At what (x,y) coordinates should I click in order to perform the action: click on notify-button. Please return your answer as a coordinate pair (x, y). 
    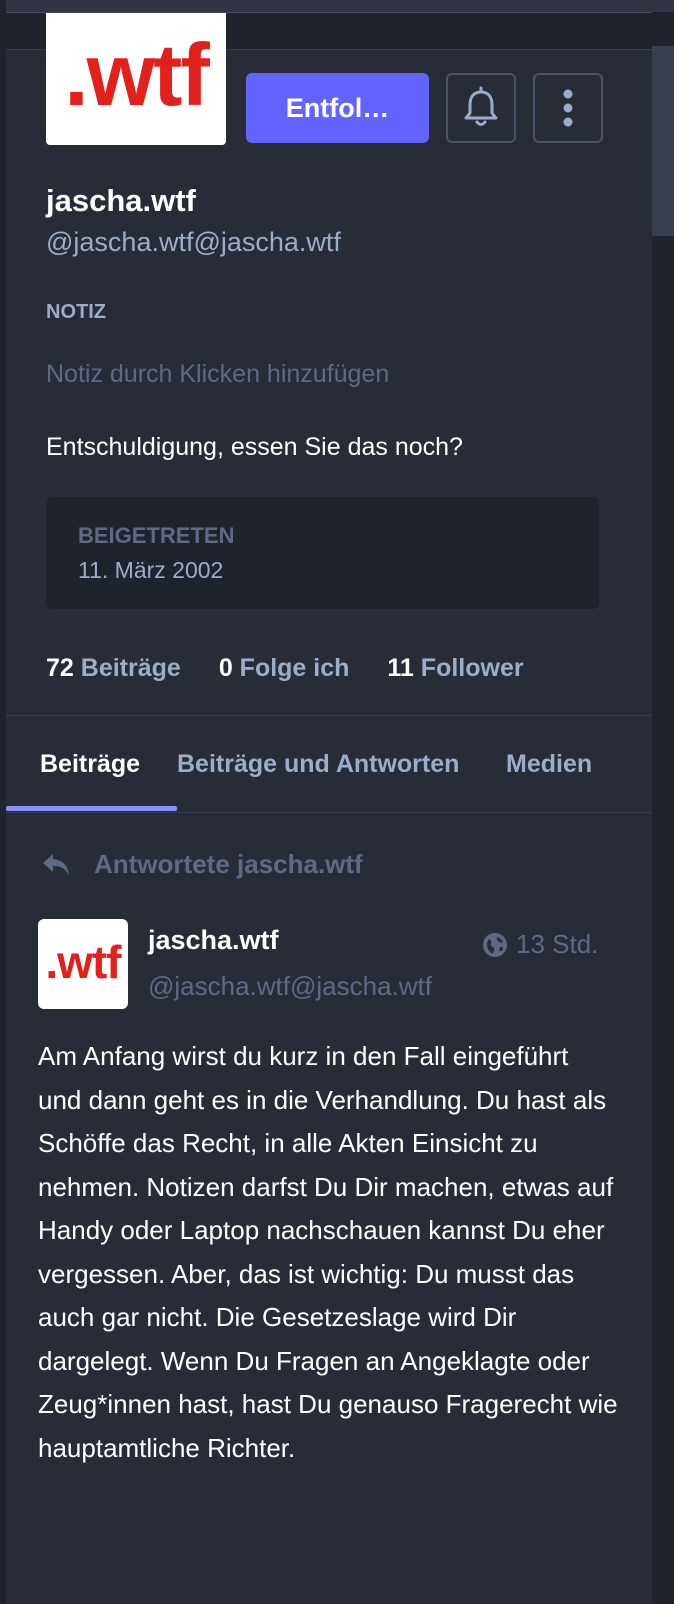
    Looking at the image, I should click on (481, 108).